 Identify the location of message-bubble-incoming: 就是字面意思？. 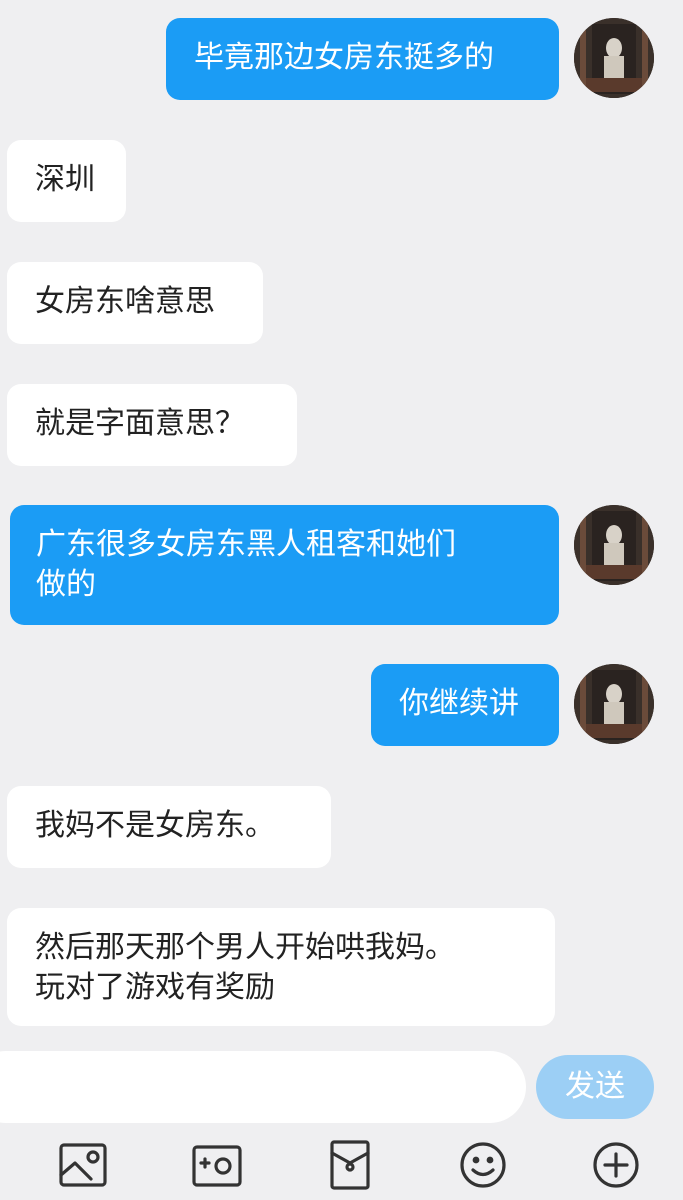
(152, 425).